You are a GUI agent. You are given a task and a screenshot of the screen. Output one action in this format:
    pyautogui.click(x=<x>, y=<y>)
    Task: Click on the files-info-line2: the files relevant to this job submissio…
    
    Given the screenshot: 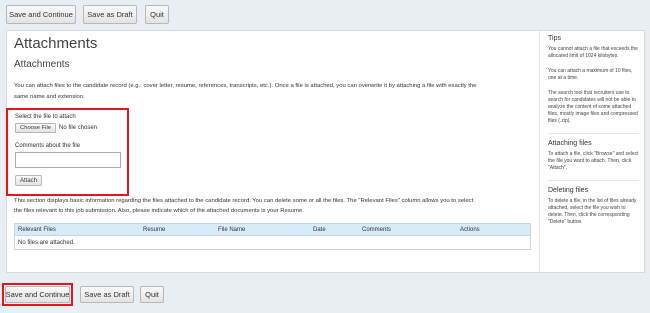 What is the action you would take?
    pyautogui.click(x=159, y=211)
    